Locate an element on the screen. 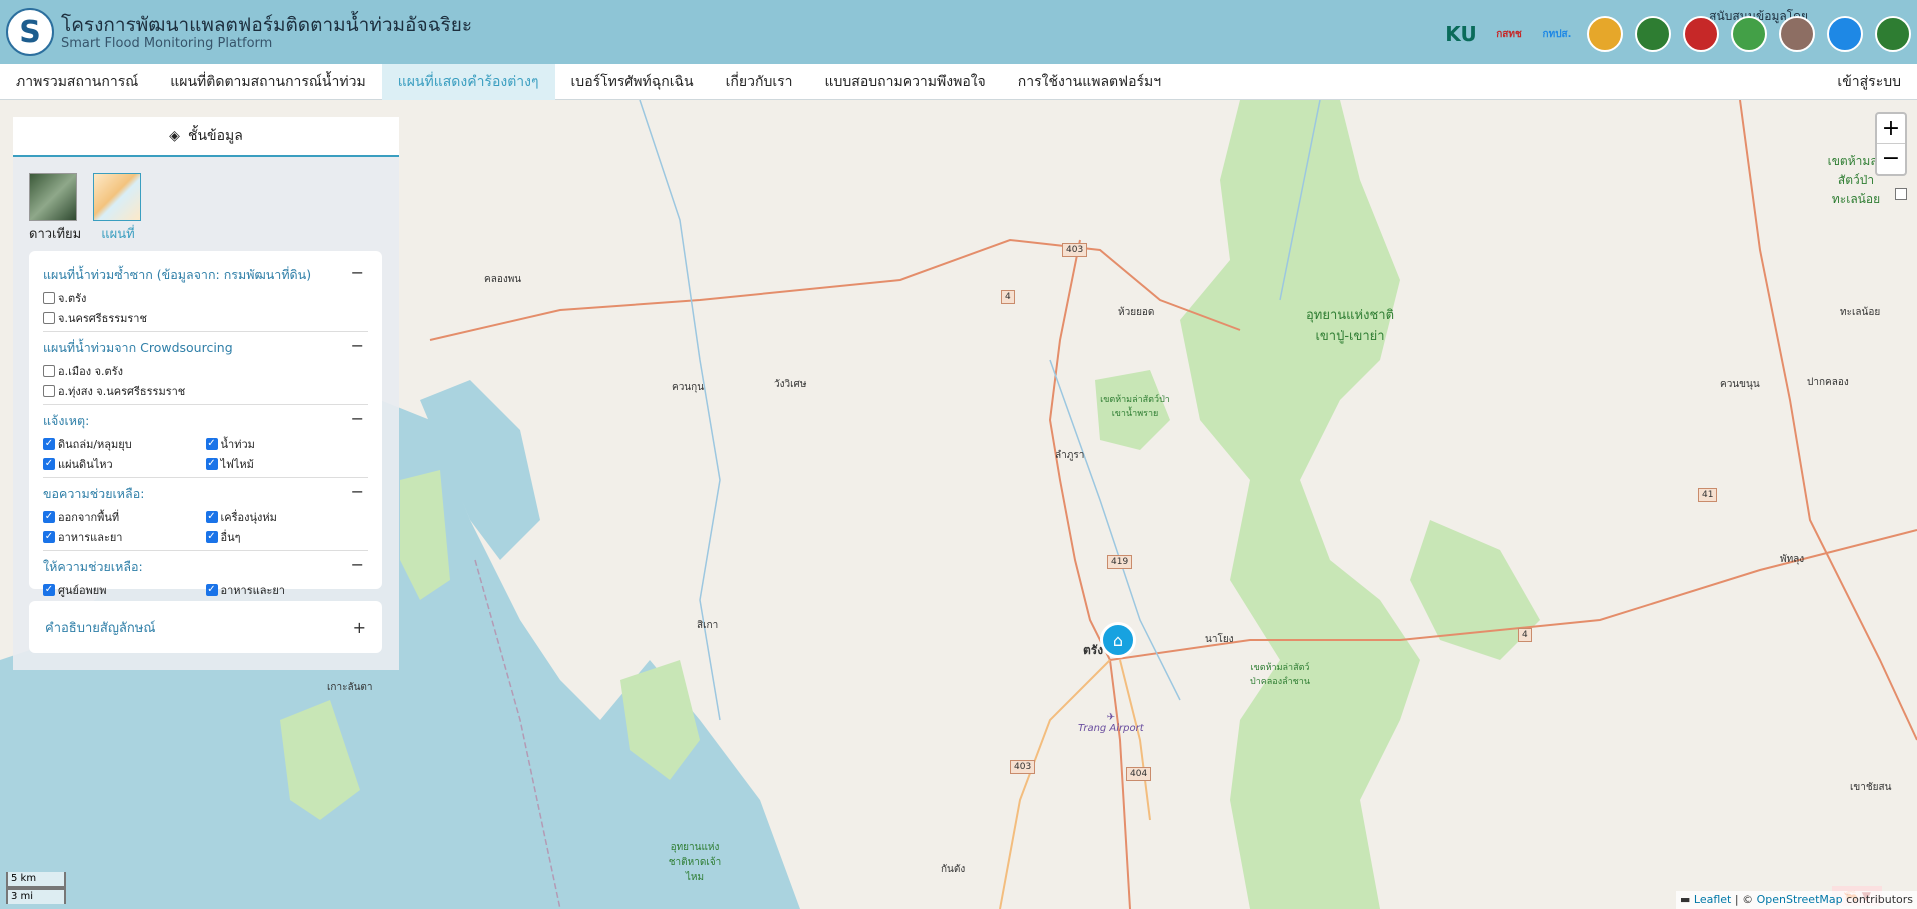  airplane-icon: ✈ is located at coordinates (1111, 717).